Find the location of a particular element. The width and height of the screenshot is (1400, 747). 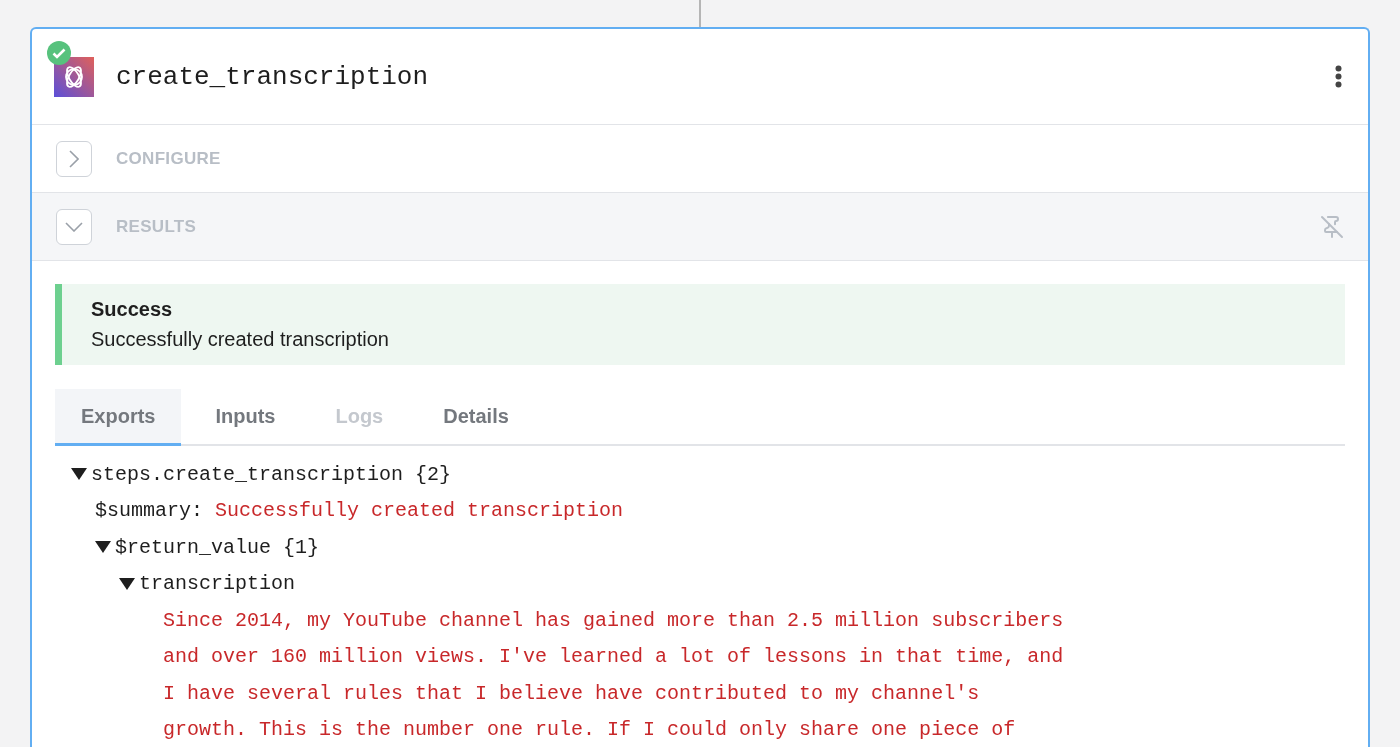

tree-key: transcription is located at coordinates (217, 584).